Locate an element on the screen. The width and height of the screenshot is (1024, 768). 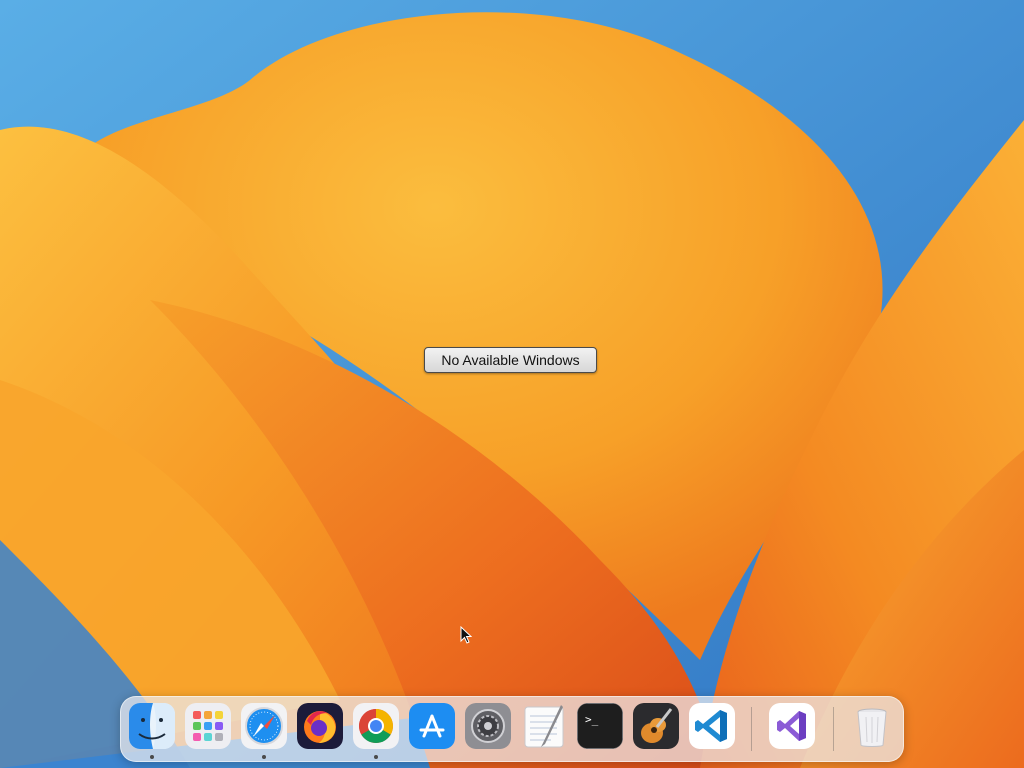
guitar-icon is located at coordinates (656, 726).